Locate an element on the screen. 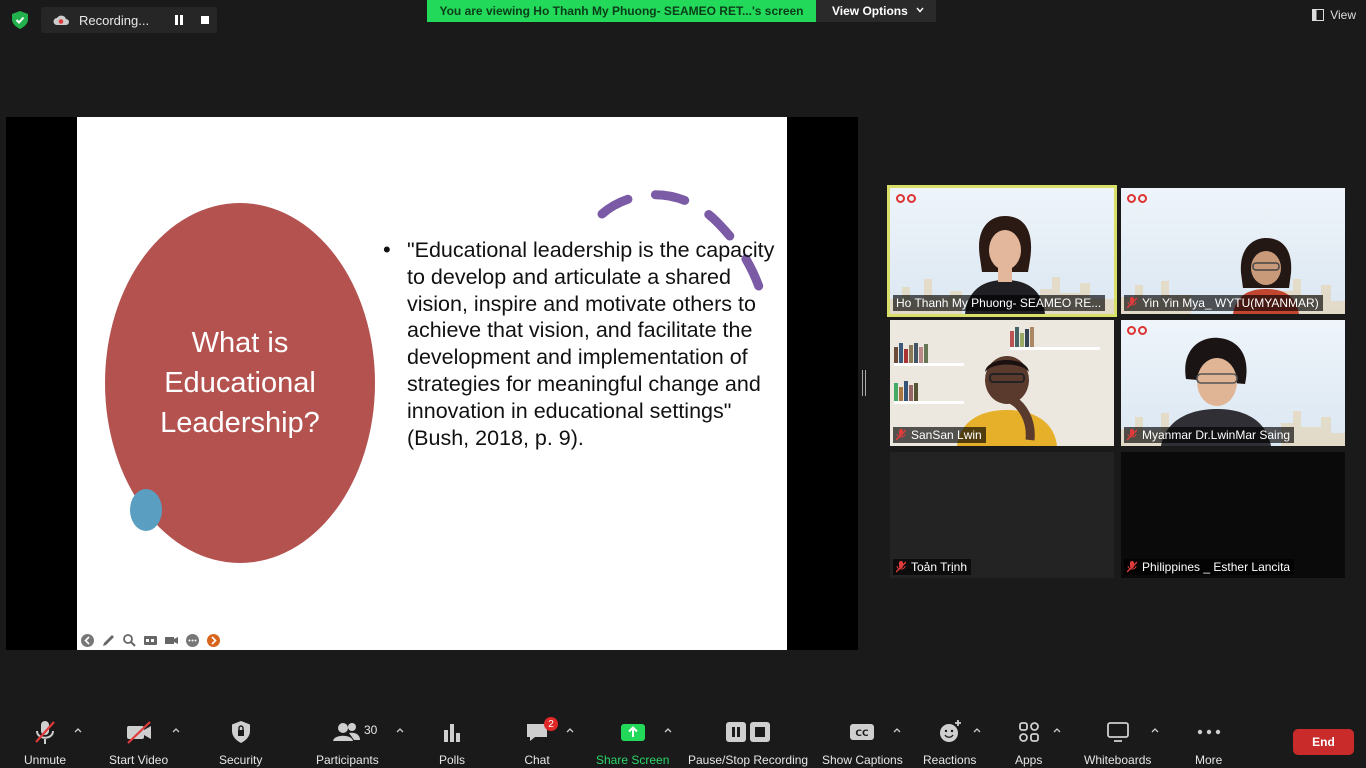  participants-icon is located at coordinates (347, 732).